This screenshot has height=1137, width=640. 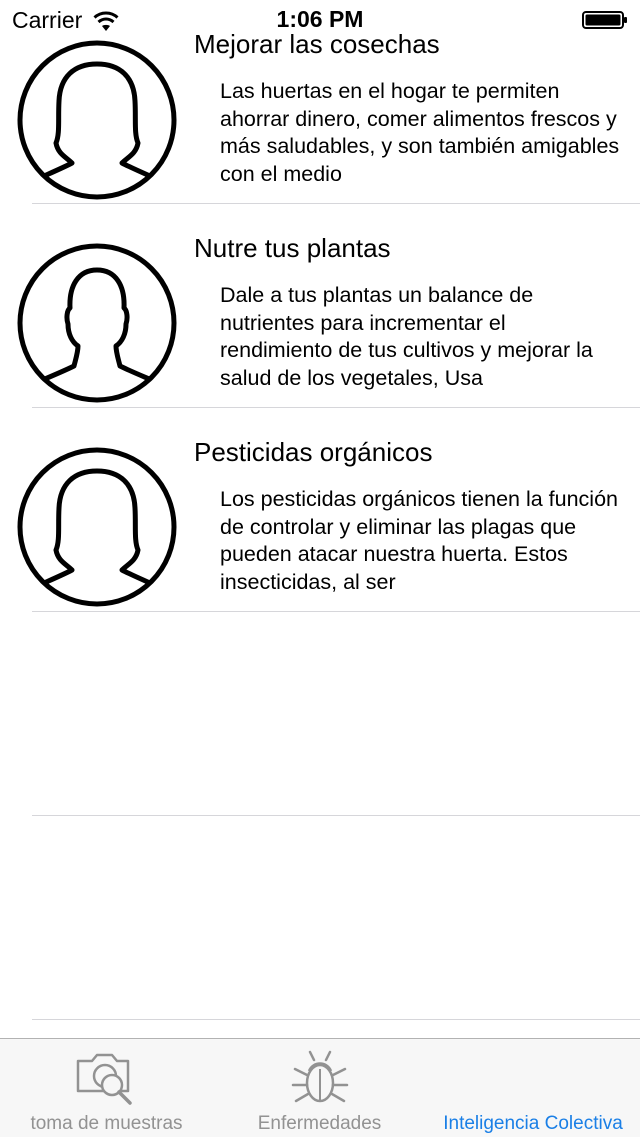 What do you see at coordinates (104, 1079) in the screenshot?
I see `camera-search-icon` at bounding box center [104, 1079].